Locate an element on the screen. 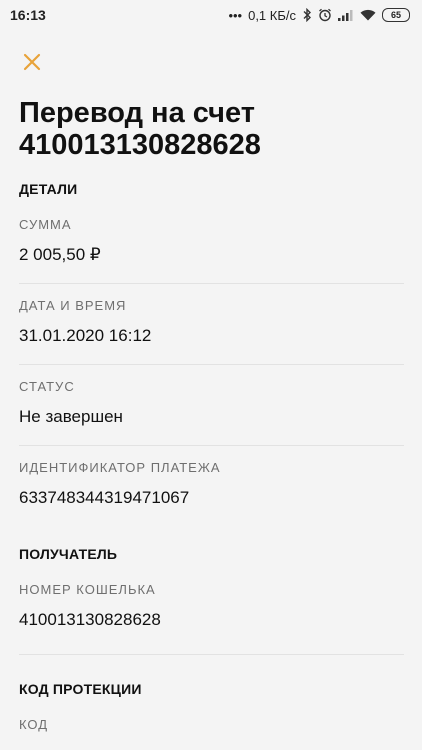 The height and width of the screenshot is (750, 422). field-label: СТАТУС is located at coordinates (47, 386).